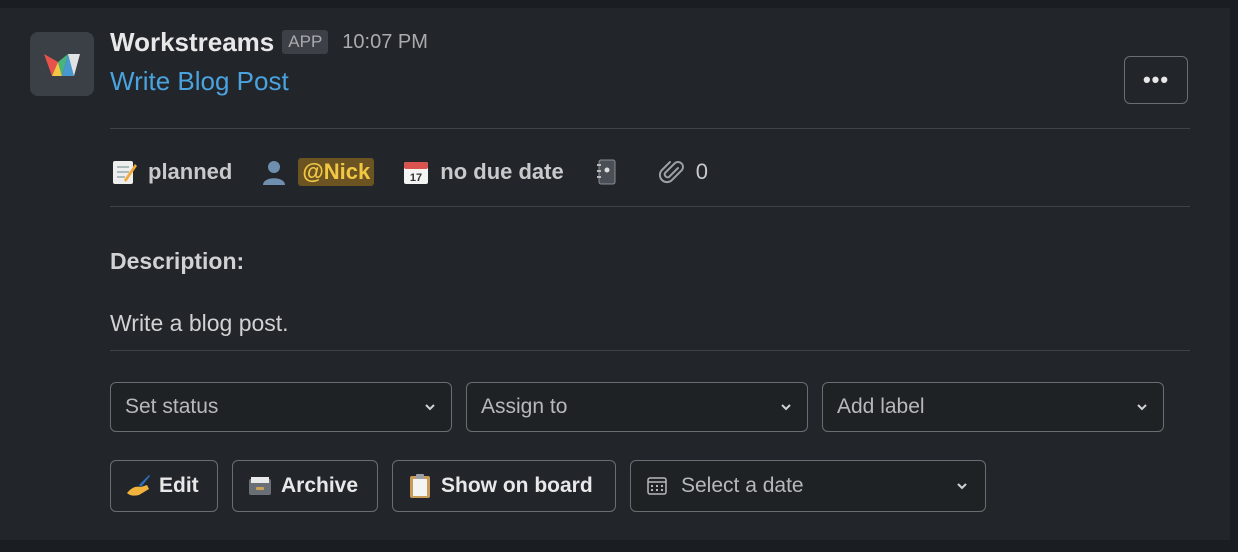 Image resolution: width=1238 pixels, height=552 pixels. I want to click on attachments-meta: 0, so click(683, 172).